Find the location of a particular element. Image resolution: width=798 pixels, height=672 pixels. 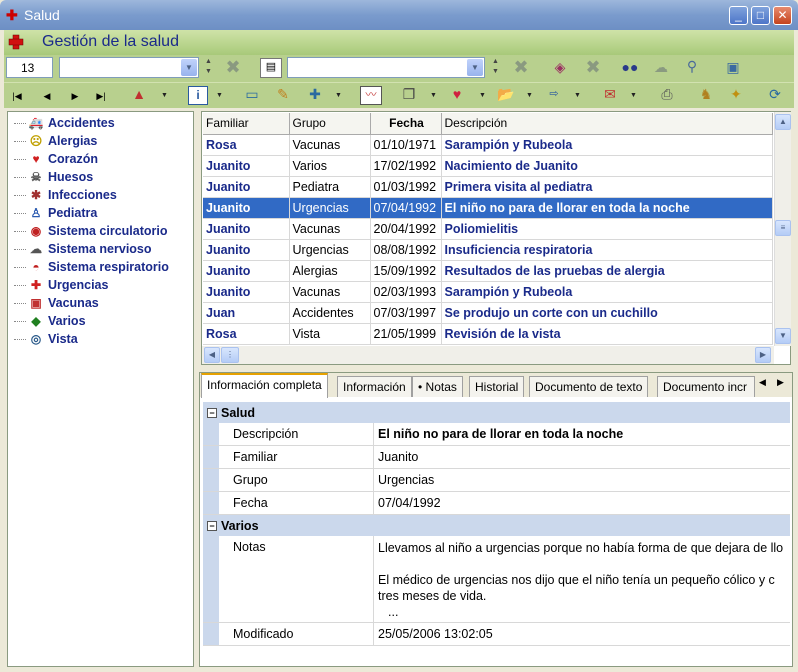

sidebar-item: ♥ Corazón is located at coordinates (103, 159).